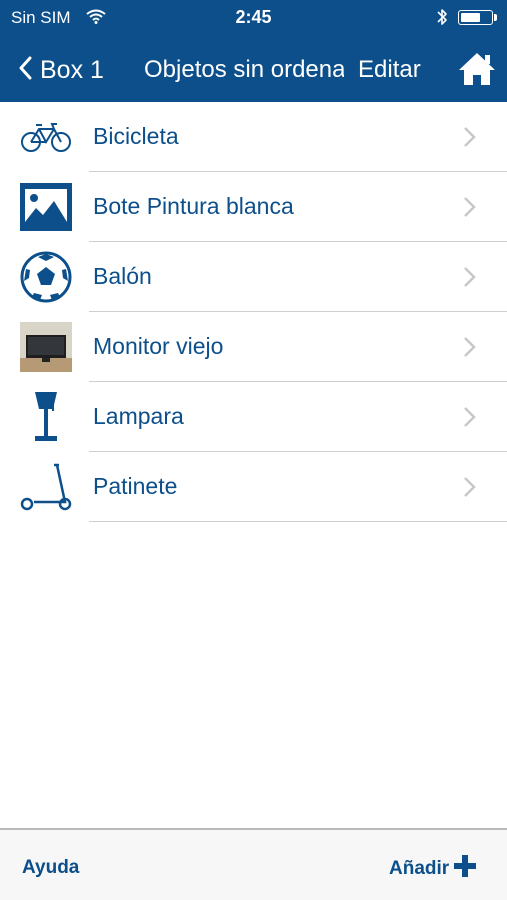 Image resolution: width=507 pixels, height=900 pixels. What do you see at coordinates (253, 277) in the screenshot?
I see `list-item: Balón` at bounding box center [253, 277].